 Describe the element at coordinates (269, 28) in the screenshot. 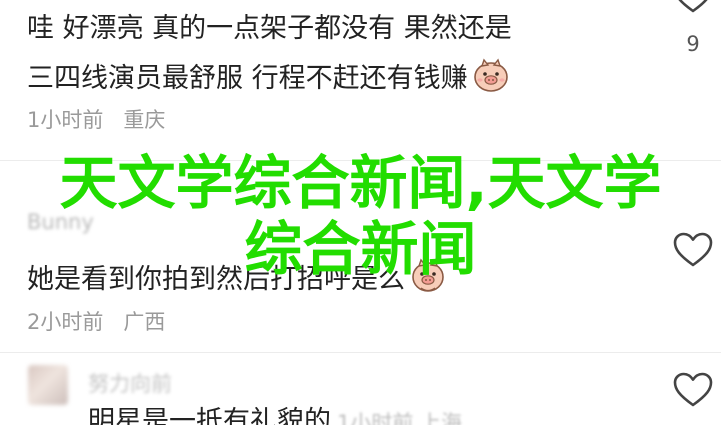

I see `comment-text-line: 哇 好漂亮 真的一点架子都没有 果然还是` at that location.